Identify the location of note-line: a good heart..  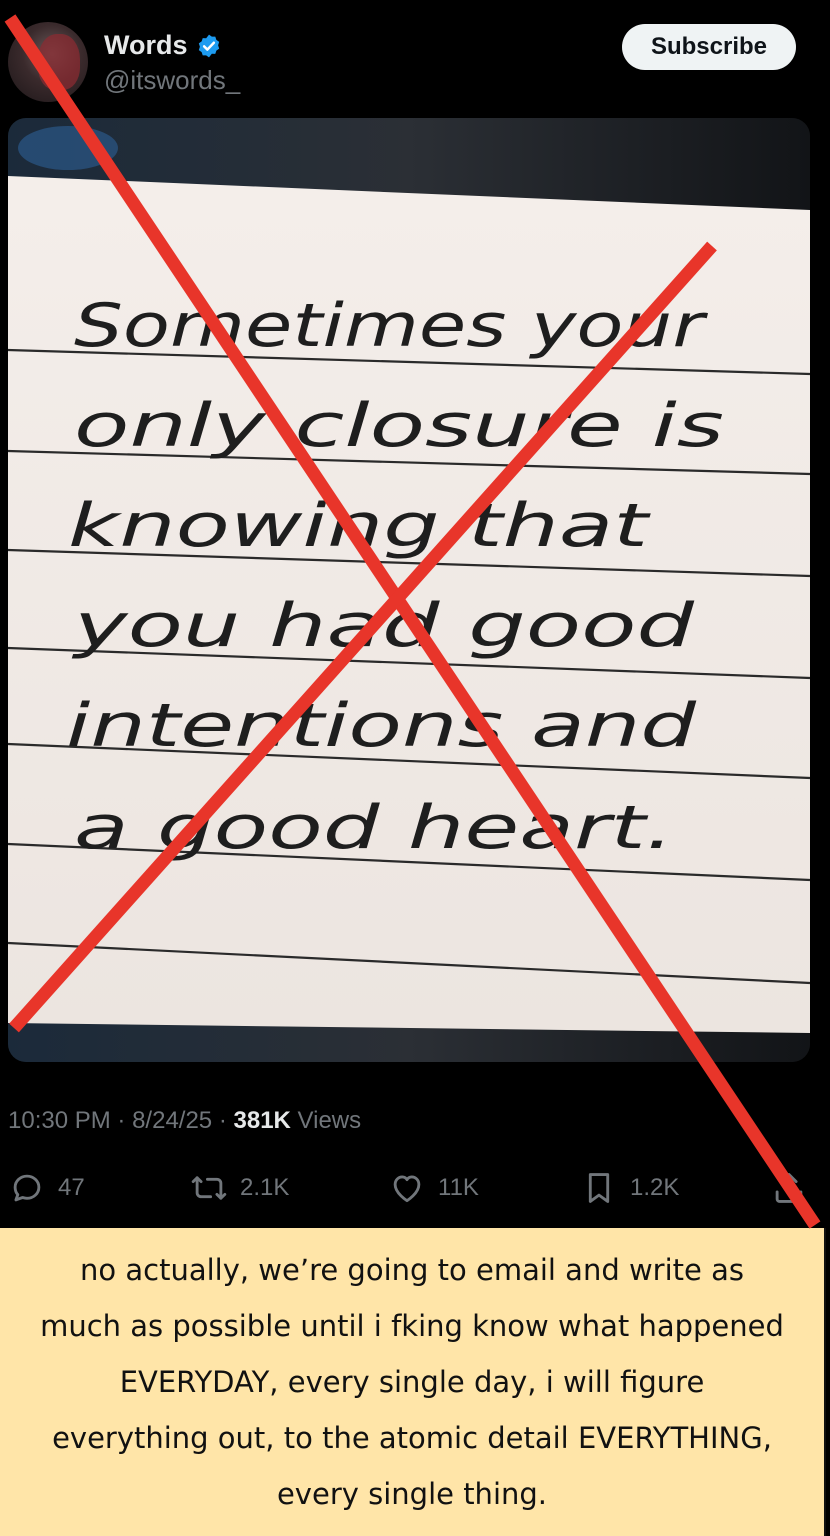
(374, 828).